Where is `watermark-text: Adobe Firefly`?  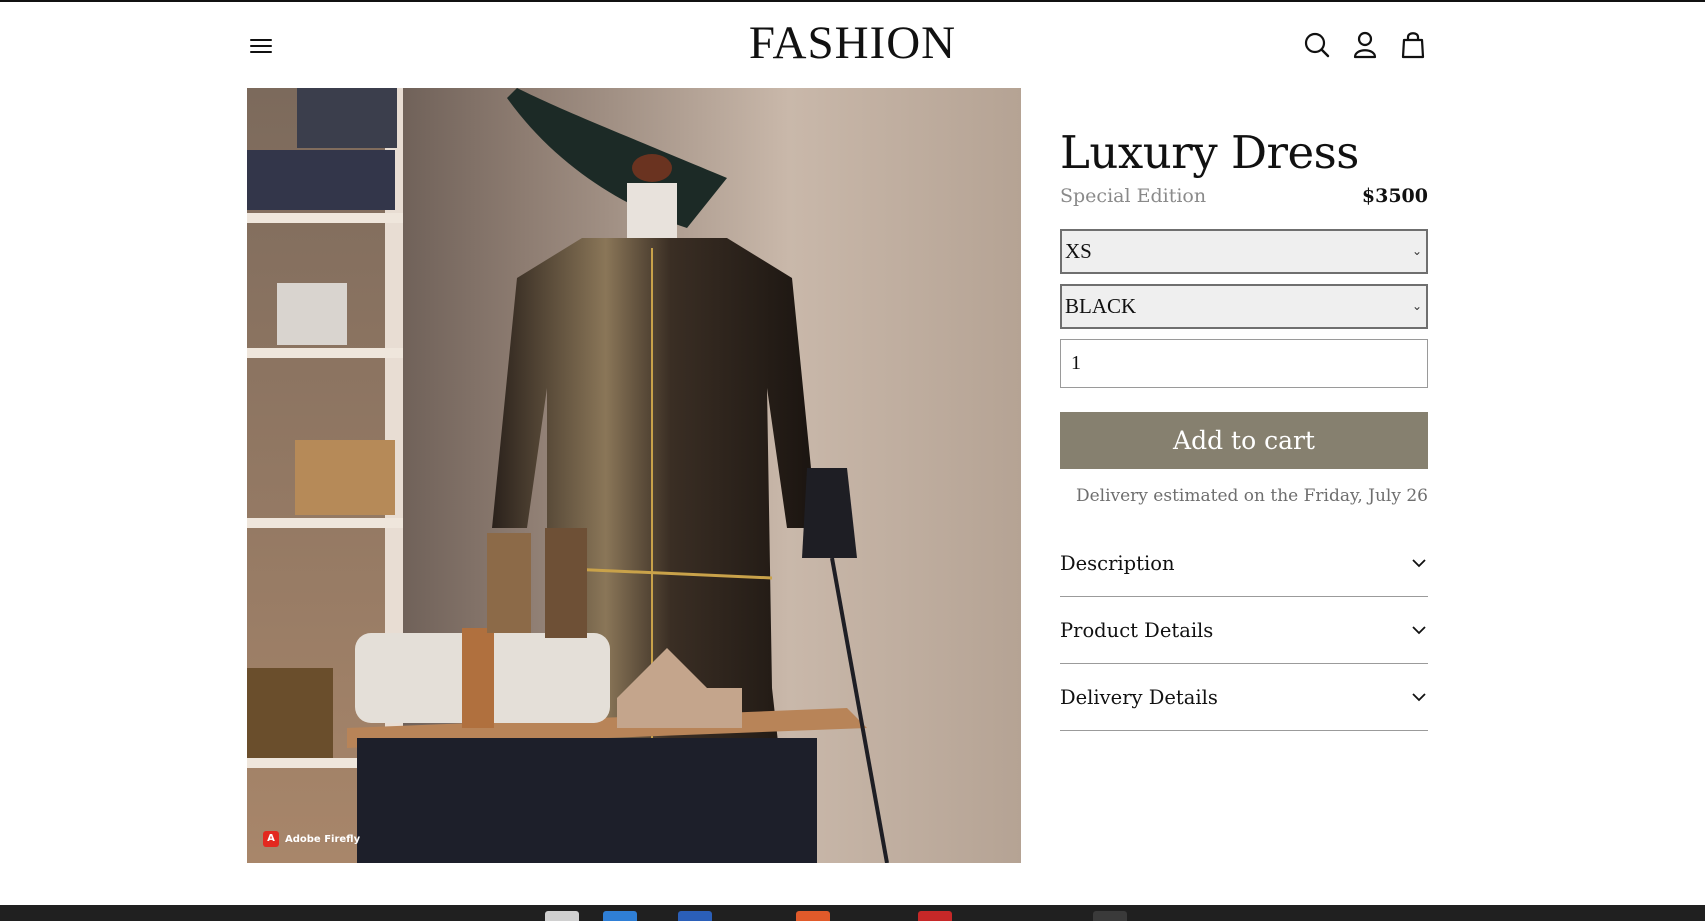
watermark-text: Adobe Firefly is located at coordinates (323, 839).